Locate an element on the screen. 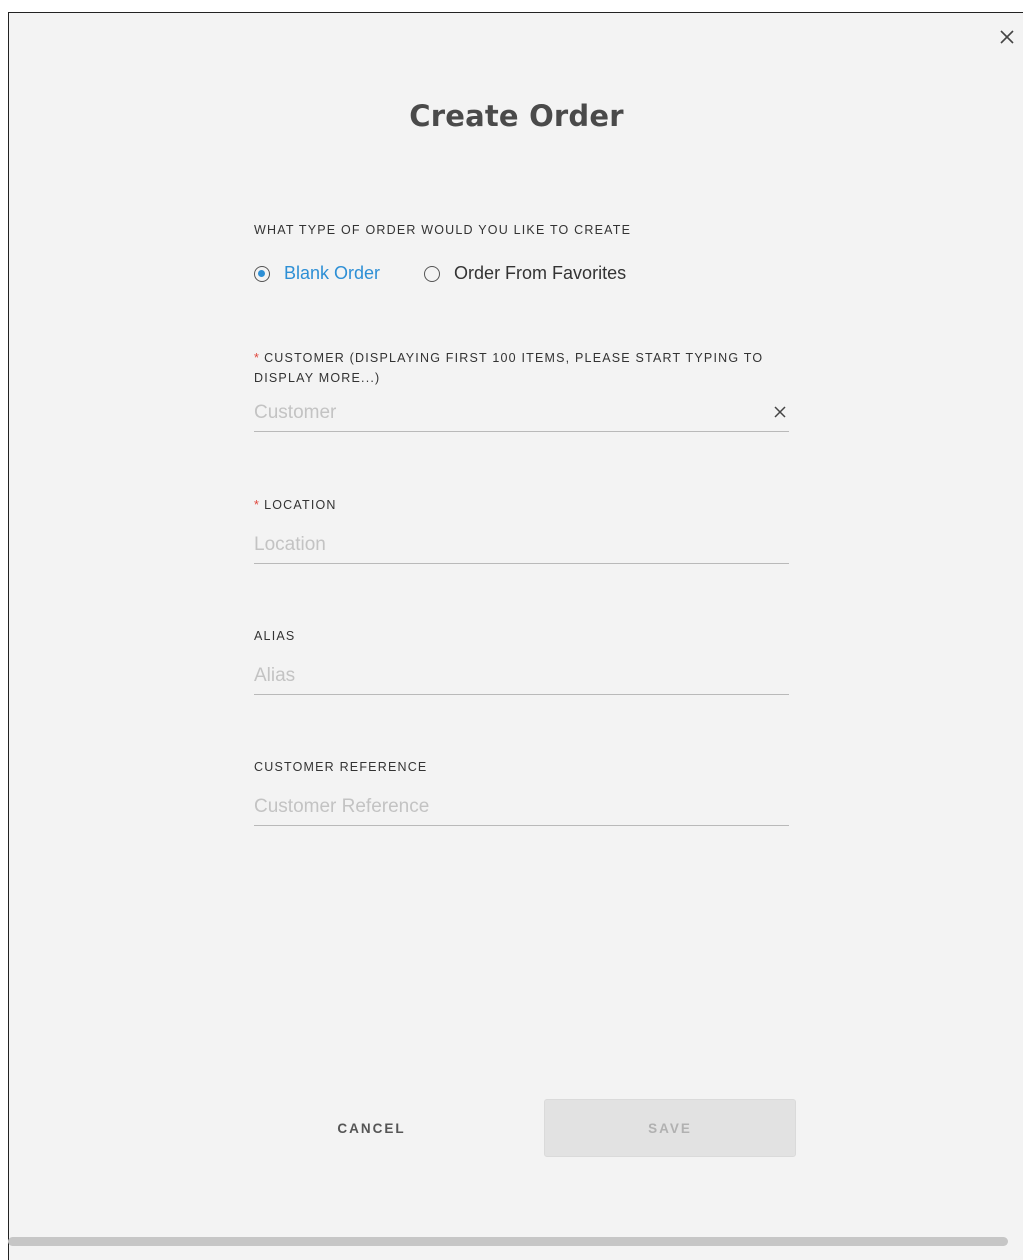  order-type-radio-group: Blank Order Order From Favorites is located at coordinates (440, 273).